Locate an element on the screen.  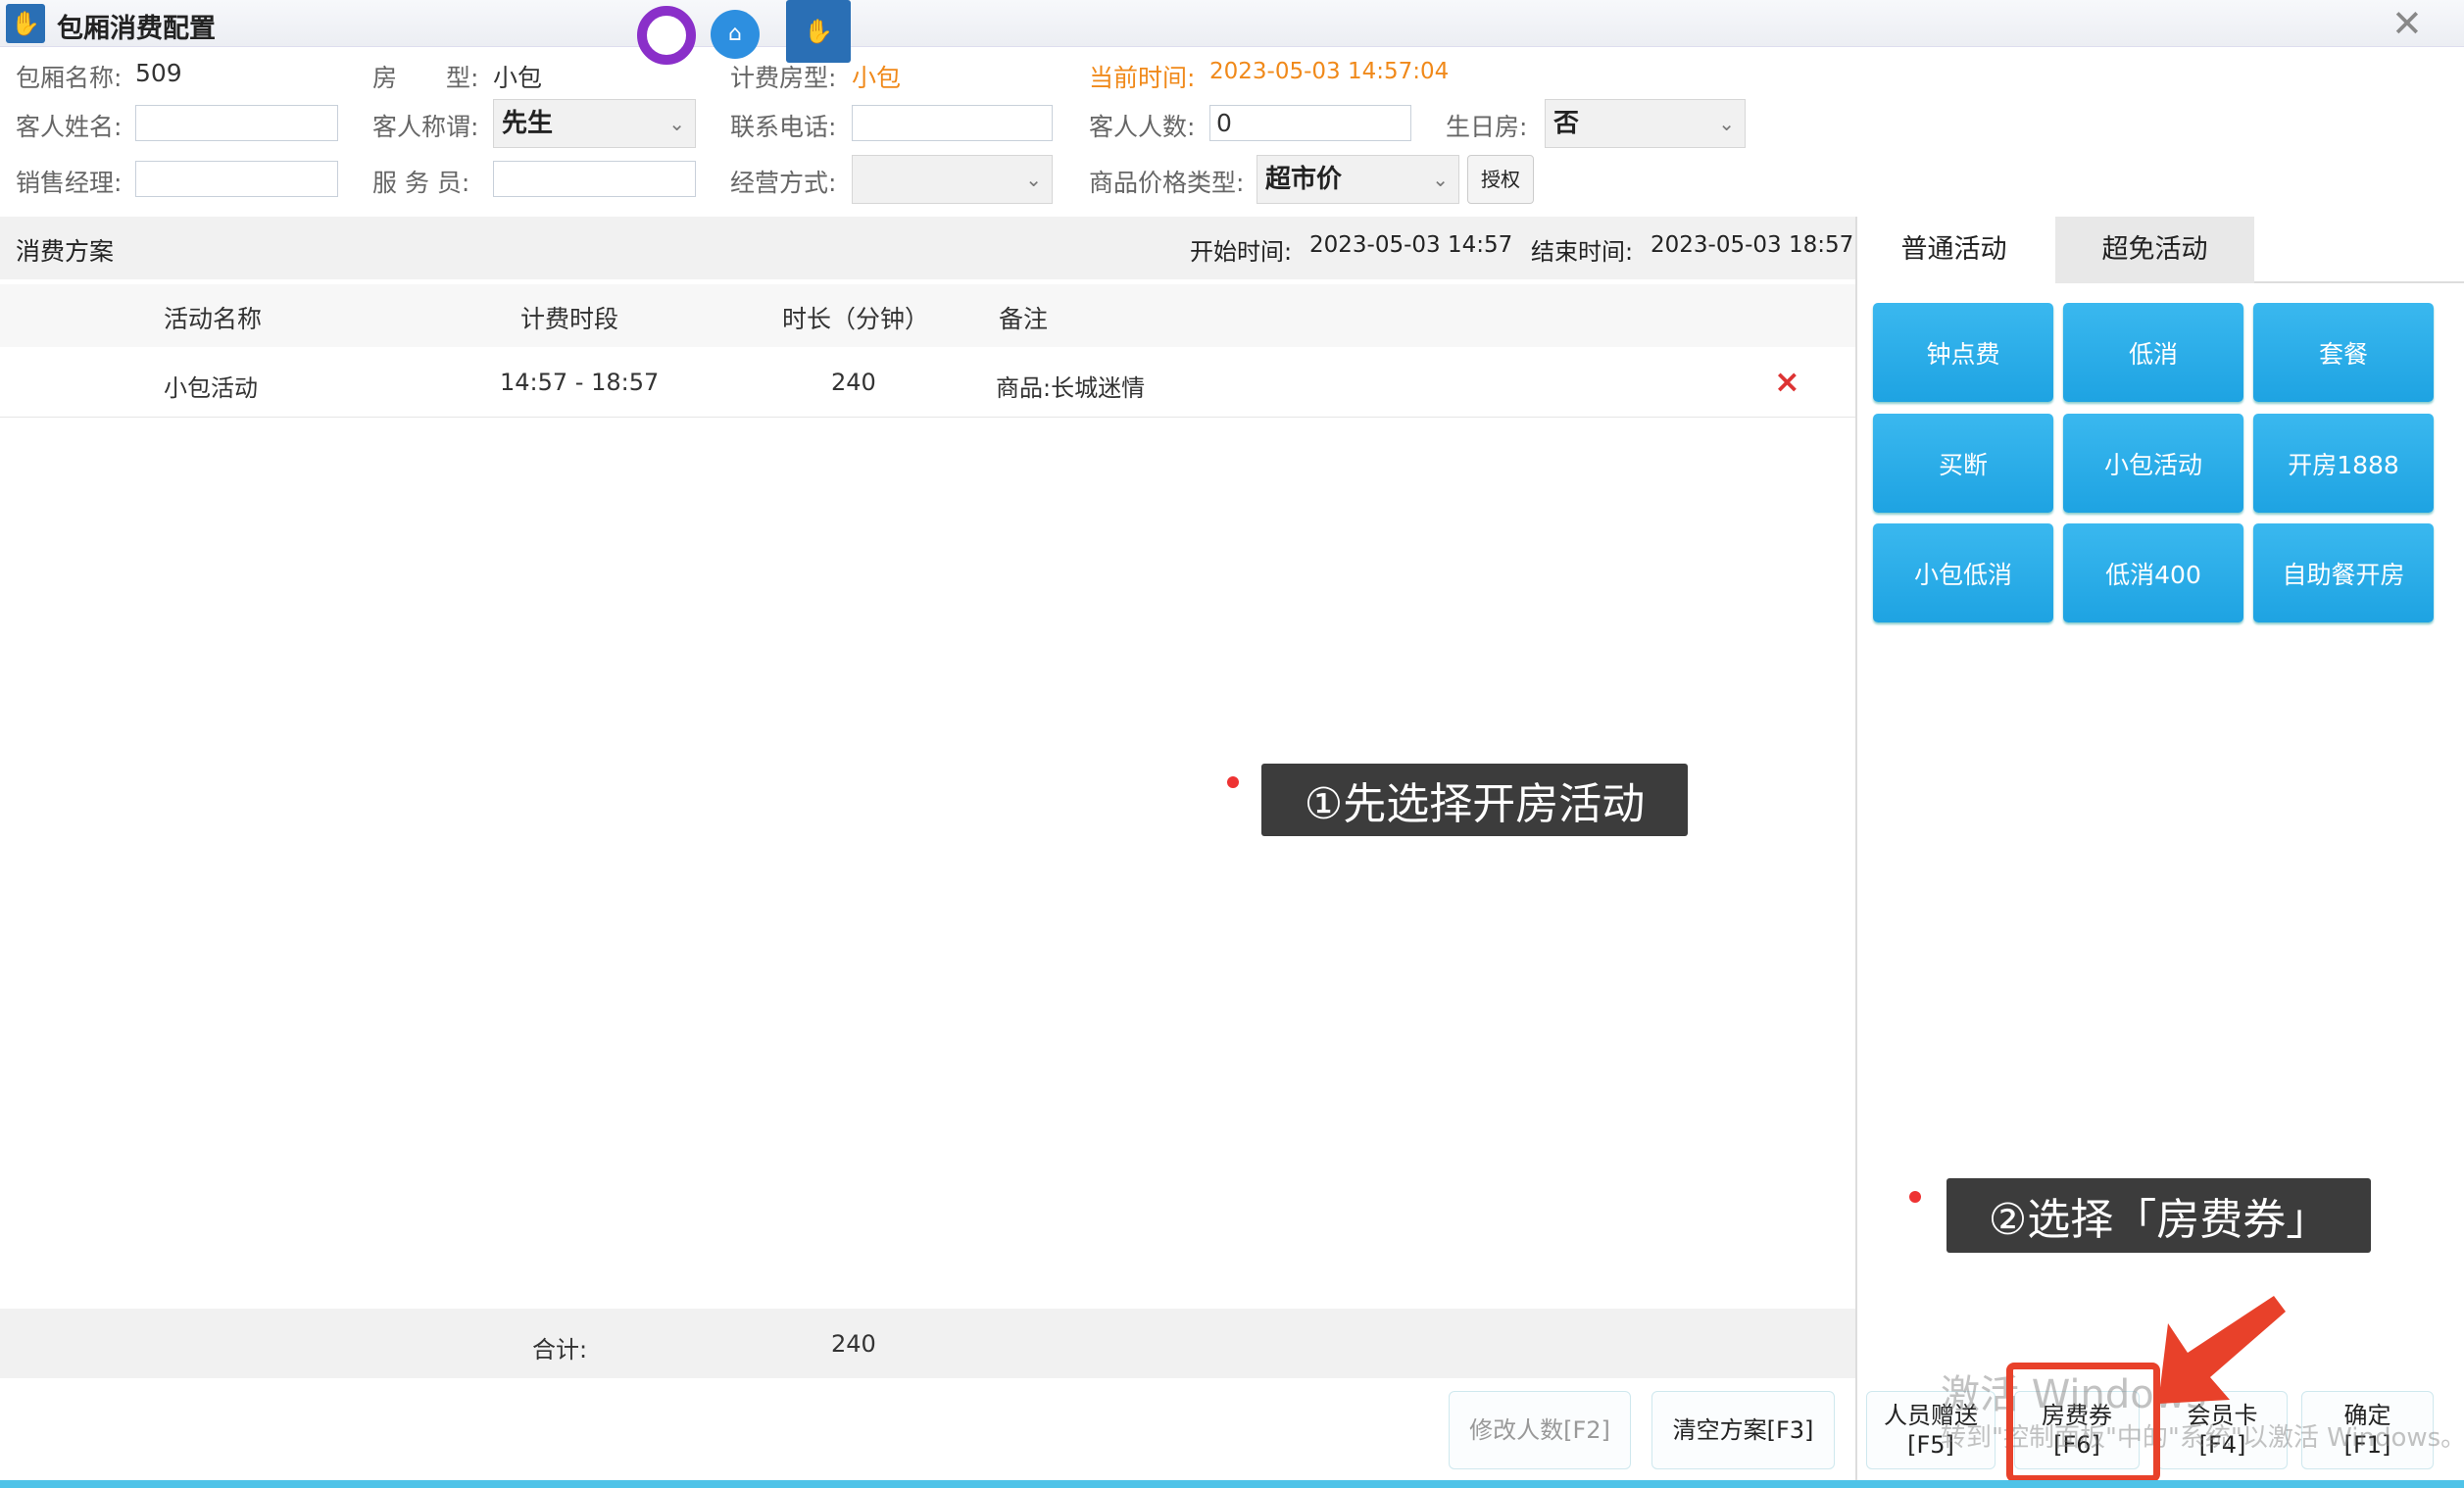
activity-name: 小包活动 is located at coordinates (211, 388).